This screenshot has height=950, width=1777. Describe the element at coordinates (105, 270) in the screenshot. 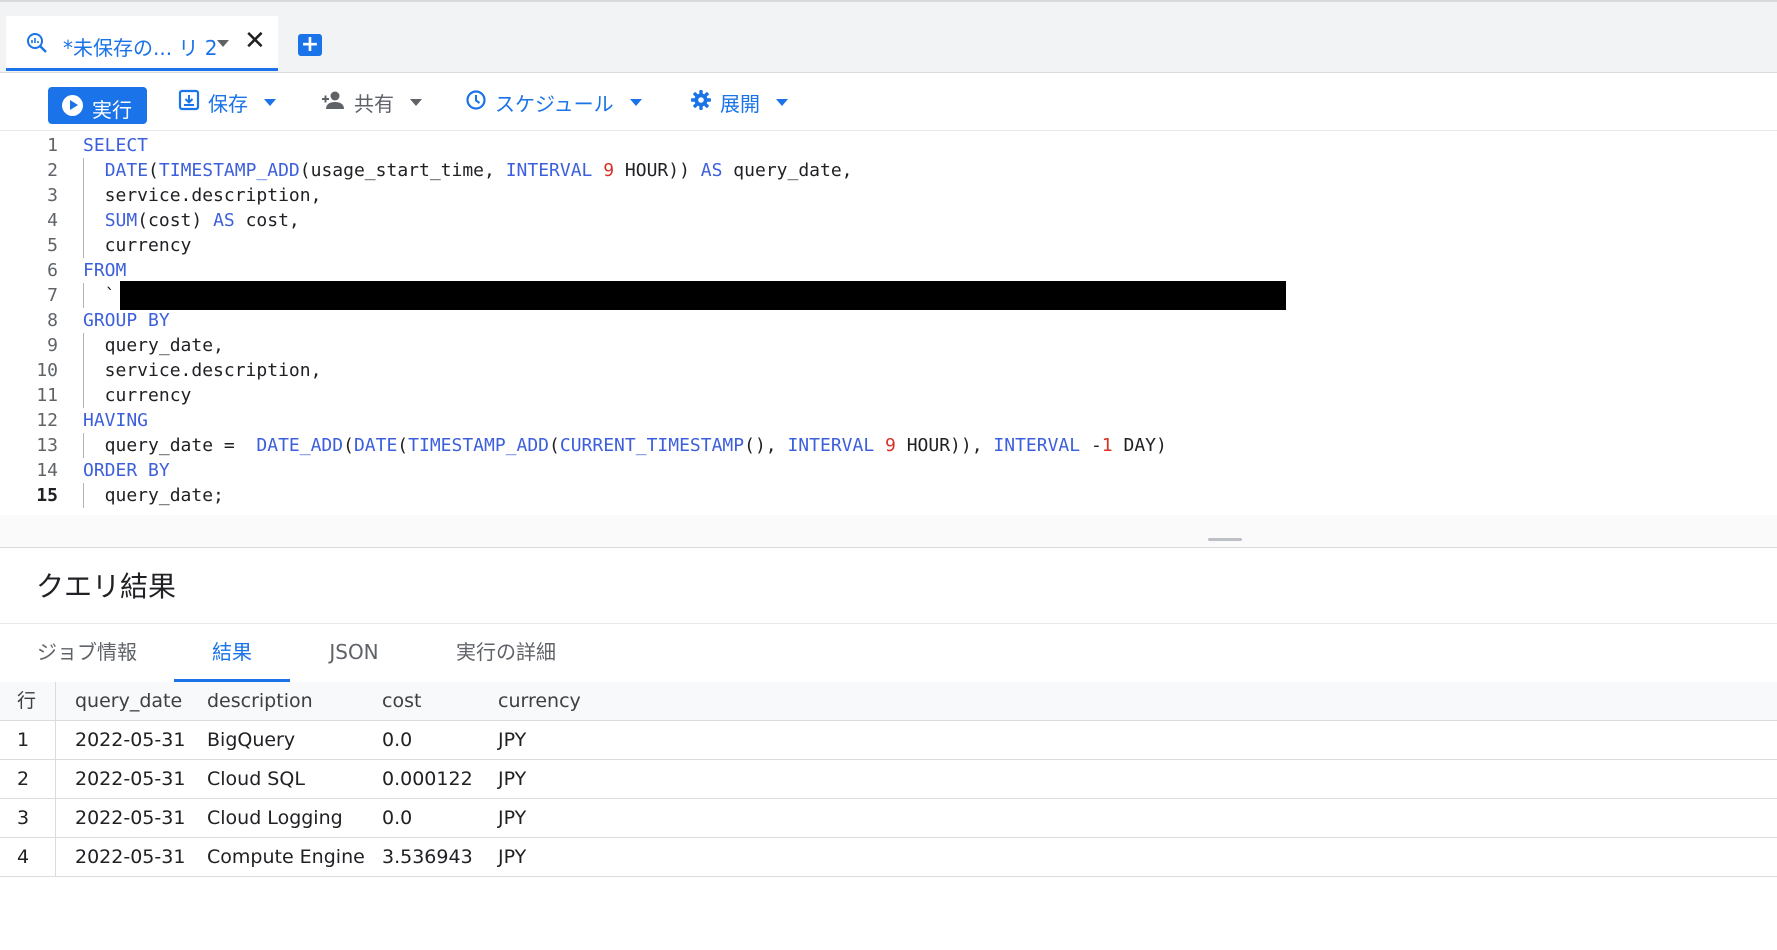

I see `code-text: FROM` at that location.